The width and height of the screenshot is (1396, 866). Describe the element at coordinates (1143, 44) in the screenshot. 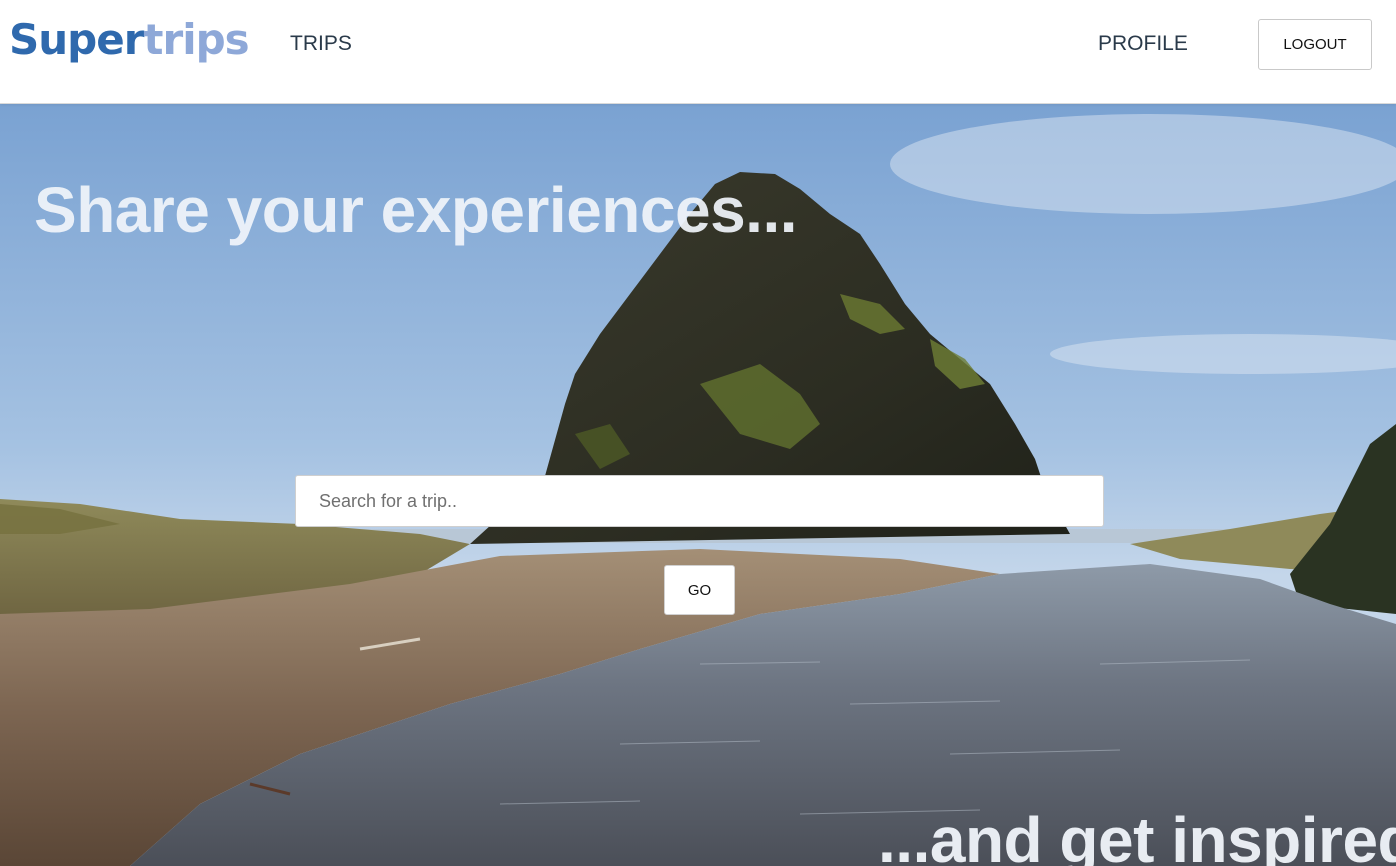

I see `nav-link-profile: PROFILE` at that location.